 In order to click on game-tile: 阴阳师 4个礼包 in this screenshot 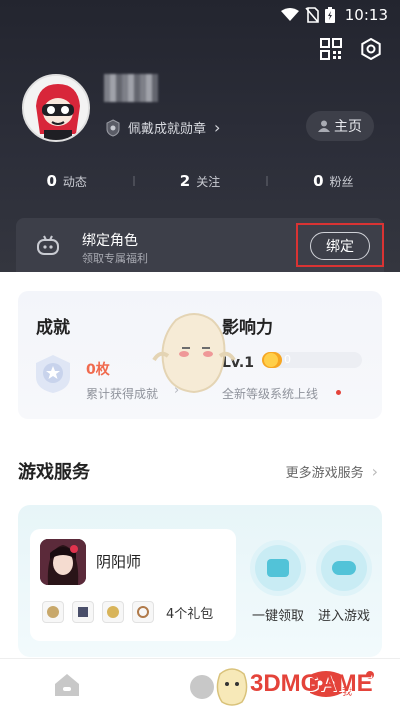, I will do `click(133, 585)`.